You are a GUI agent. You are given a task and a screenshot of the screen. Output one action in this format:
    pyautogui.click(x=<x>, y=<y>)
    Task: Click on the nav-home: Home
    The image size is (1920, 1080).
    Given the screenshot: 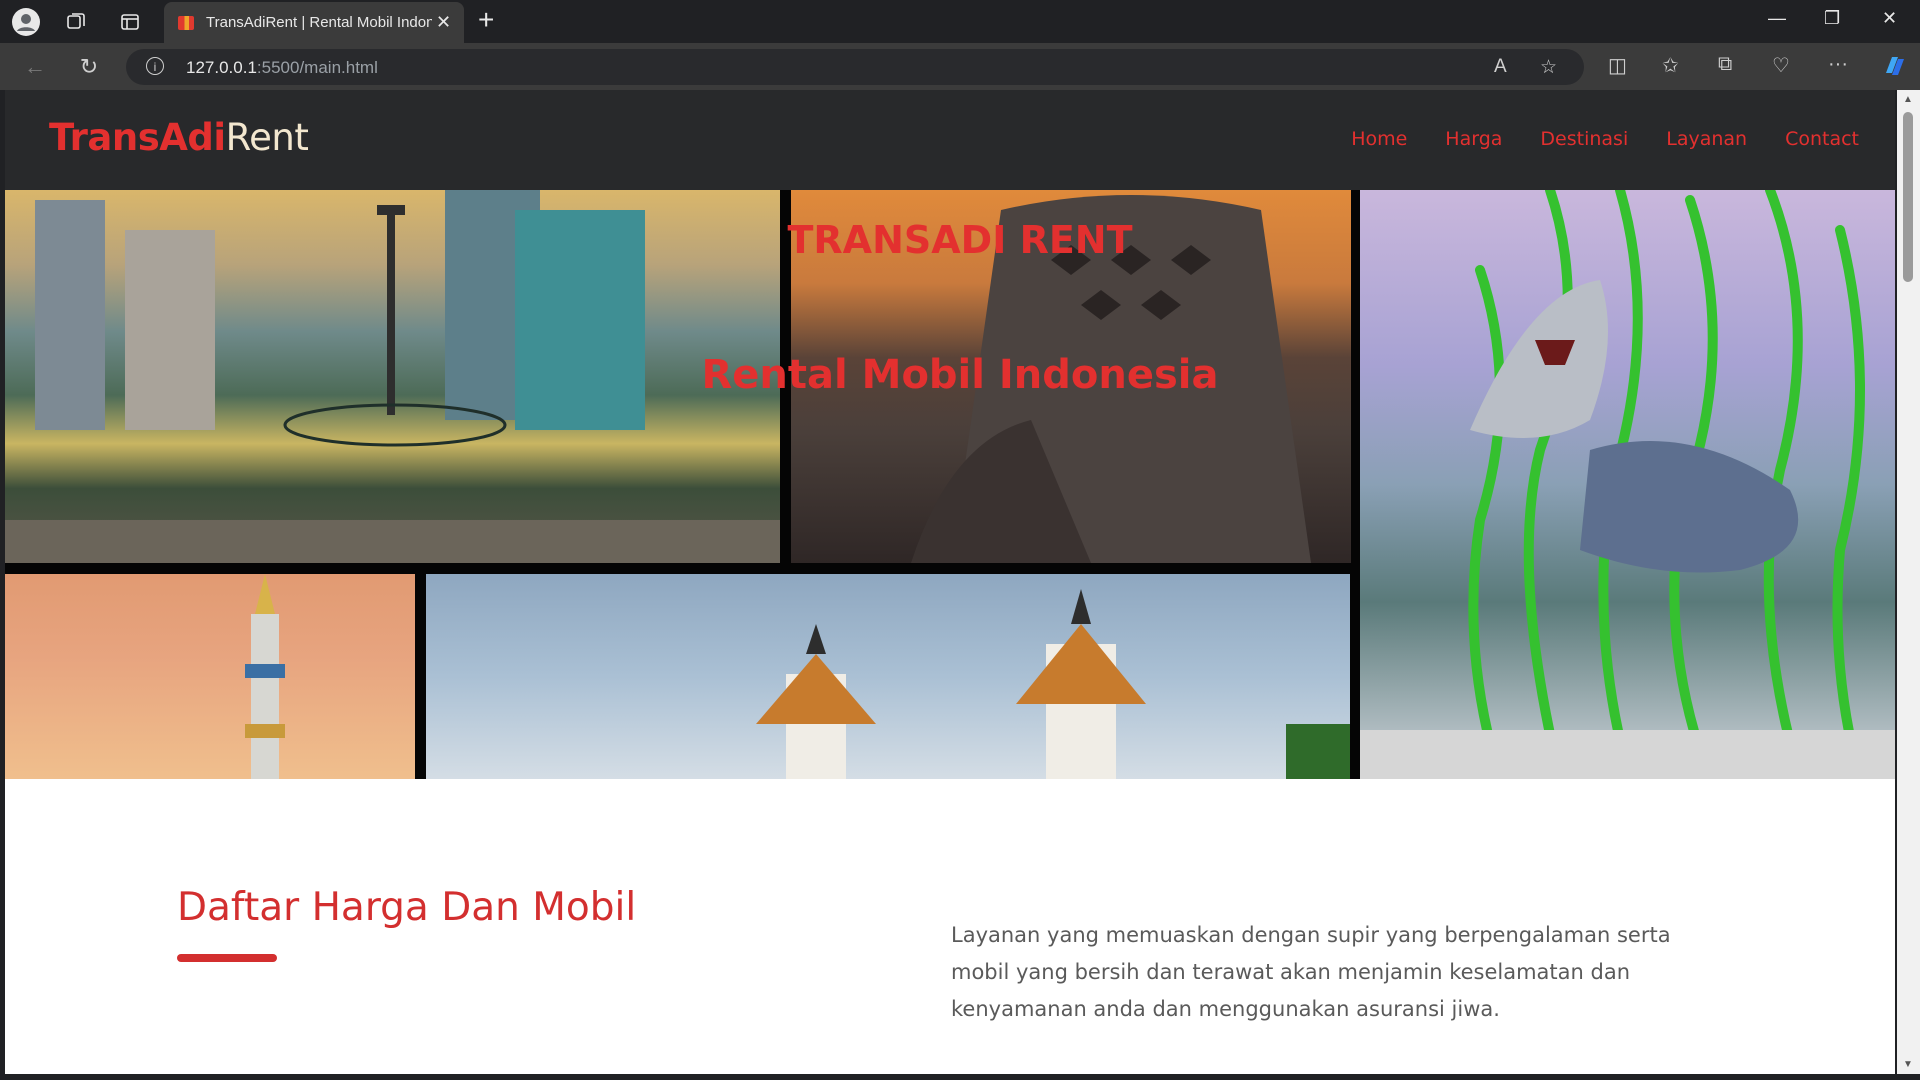 What is the action you would take?
    pyautogui.click(x=1379, y=139)
    